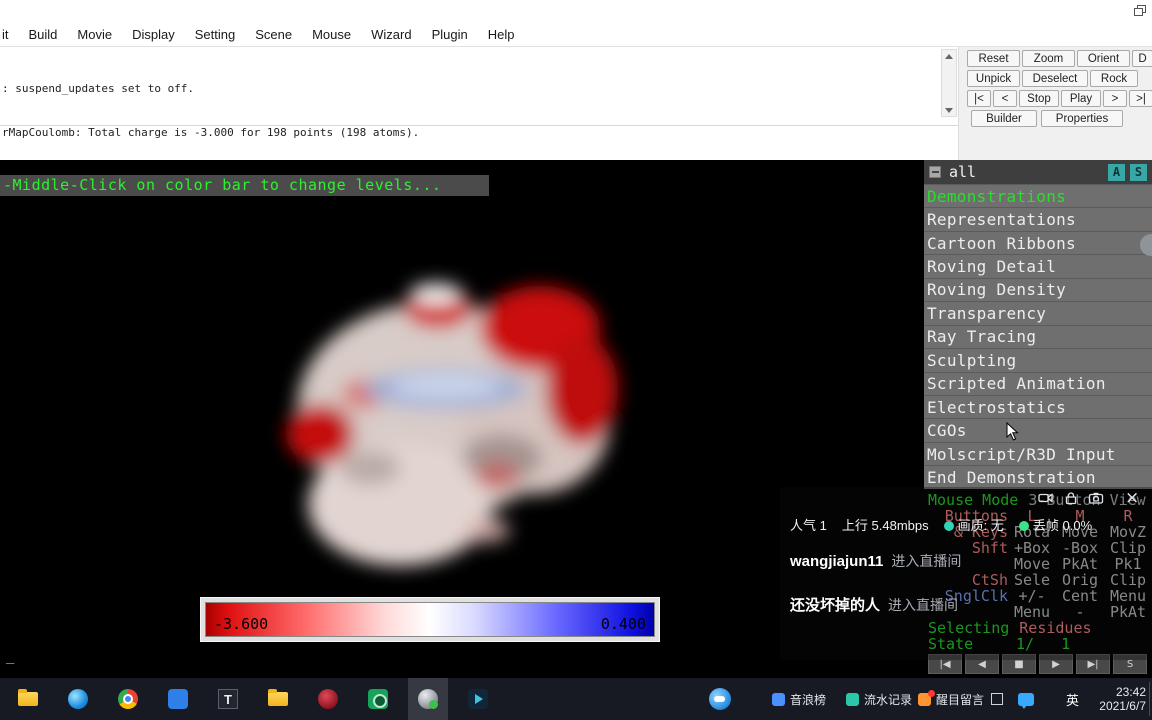 Image resolution: width=1152 pixels, height=720 pixels. What do you see at coordinates (328, 699) in the screenshot?
I see `taskbar-icon-app-red` at bounding box center [328, 699].